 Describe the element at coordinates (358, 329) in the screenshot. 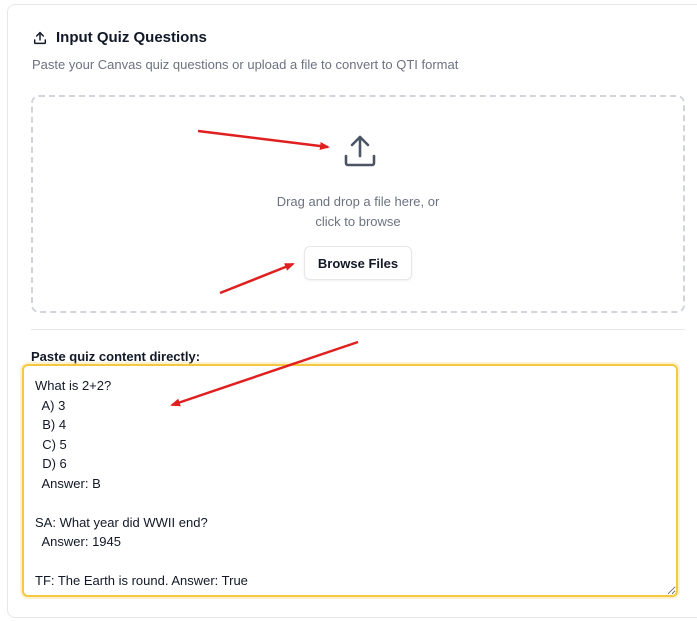

I see `section-divider` at that location.